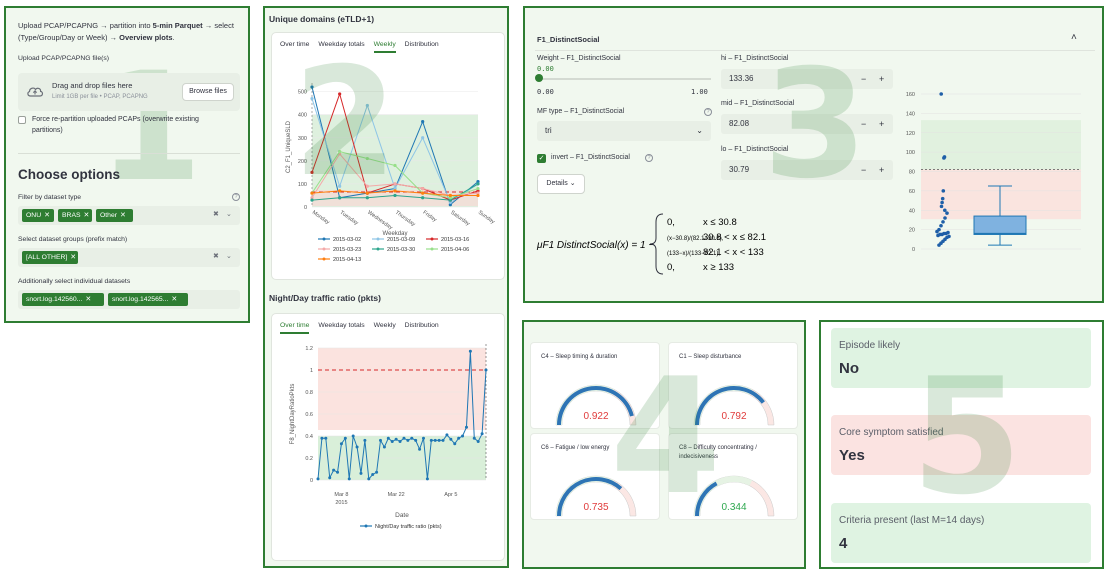 The height and width of the screenshot is (573, 1110). What do you see at coordinates (47, 257) in the screenshot?
I see `tag-label: [ALL OTHER]` at bounding box center [47, 257].